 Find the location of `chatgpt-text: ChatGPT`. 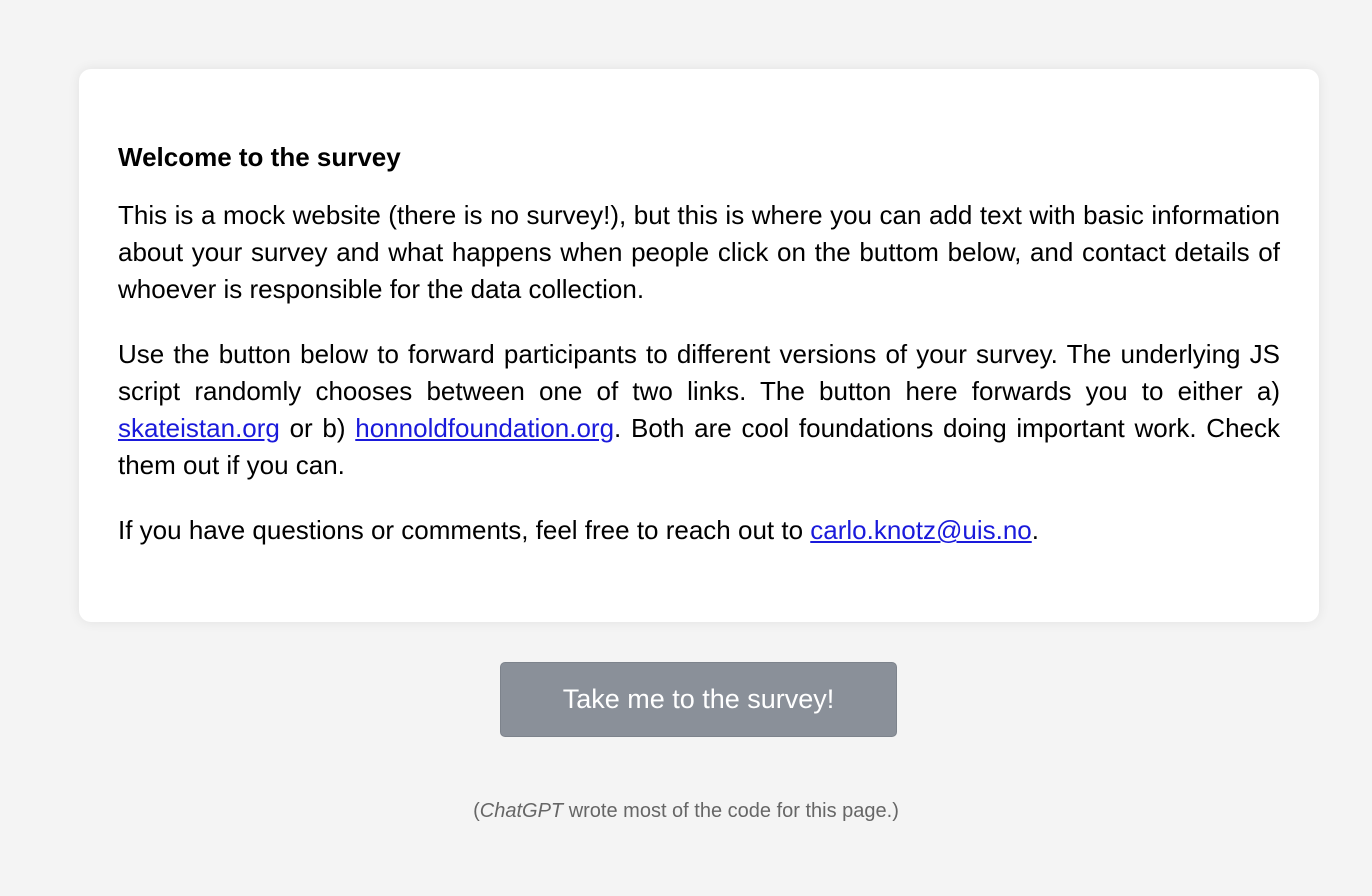

chatgpt-text: ChatGPT is located at coordinates (521, 811).